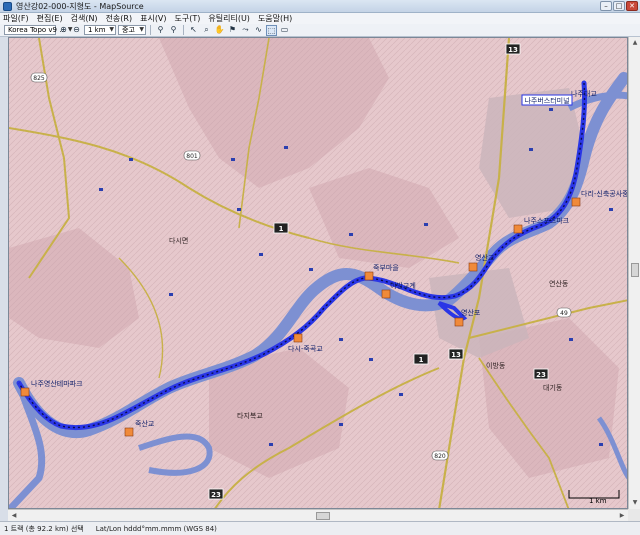  I want to click on pointer-tool-icon: ⬚, so click(271, 30).